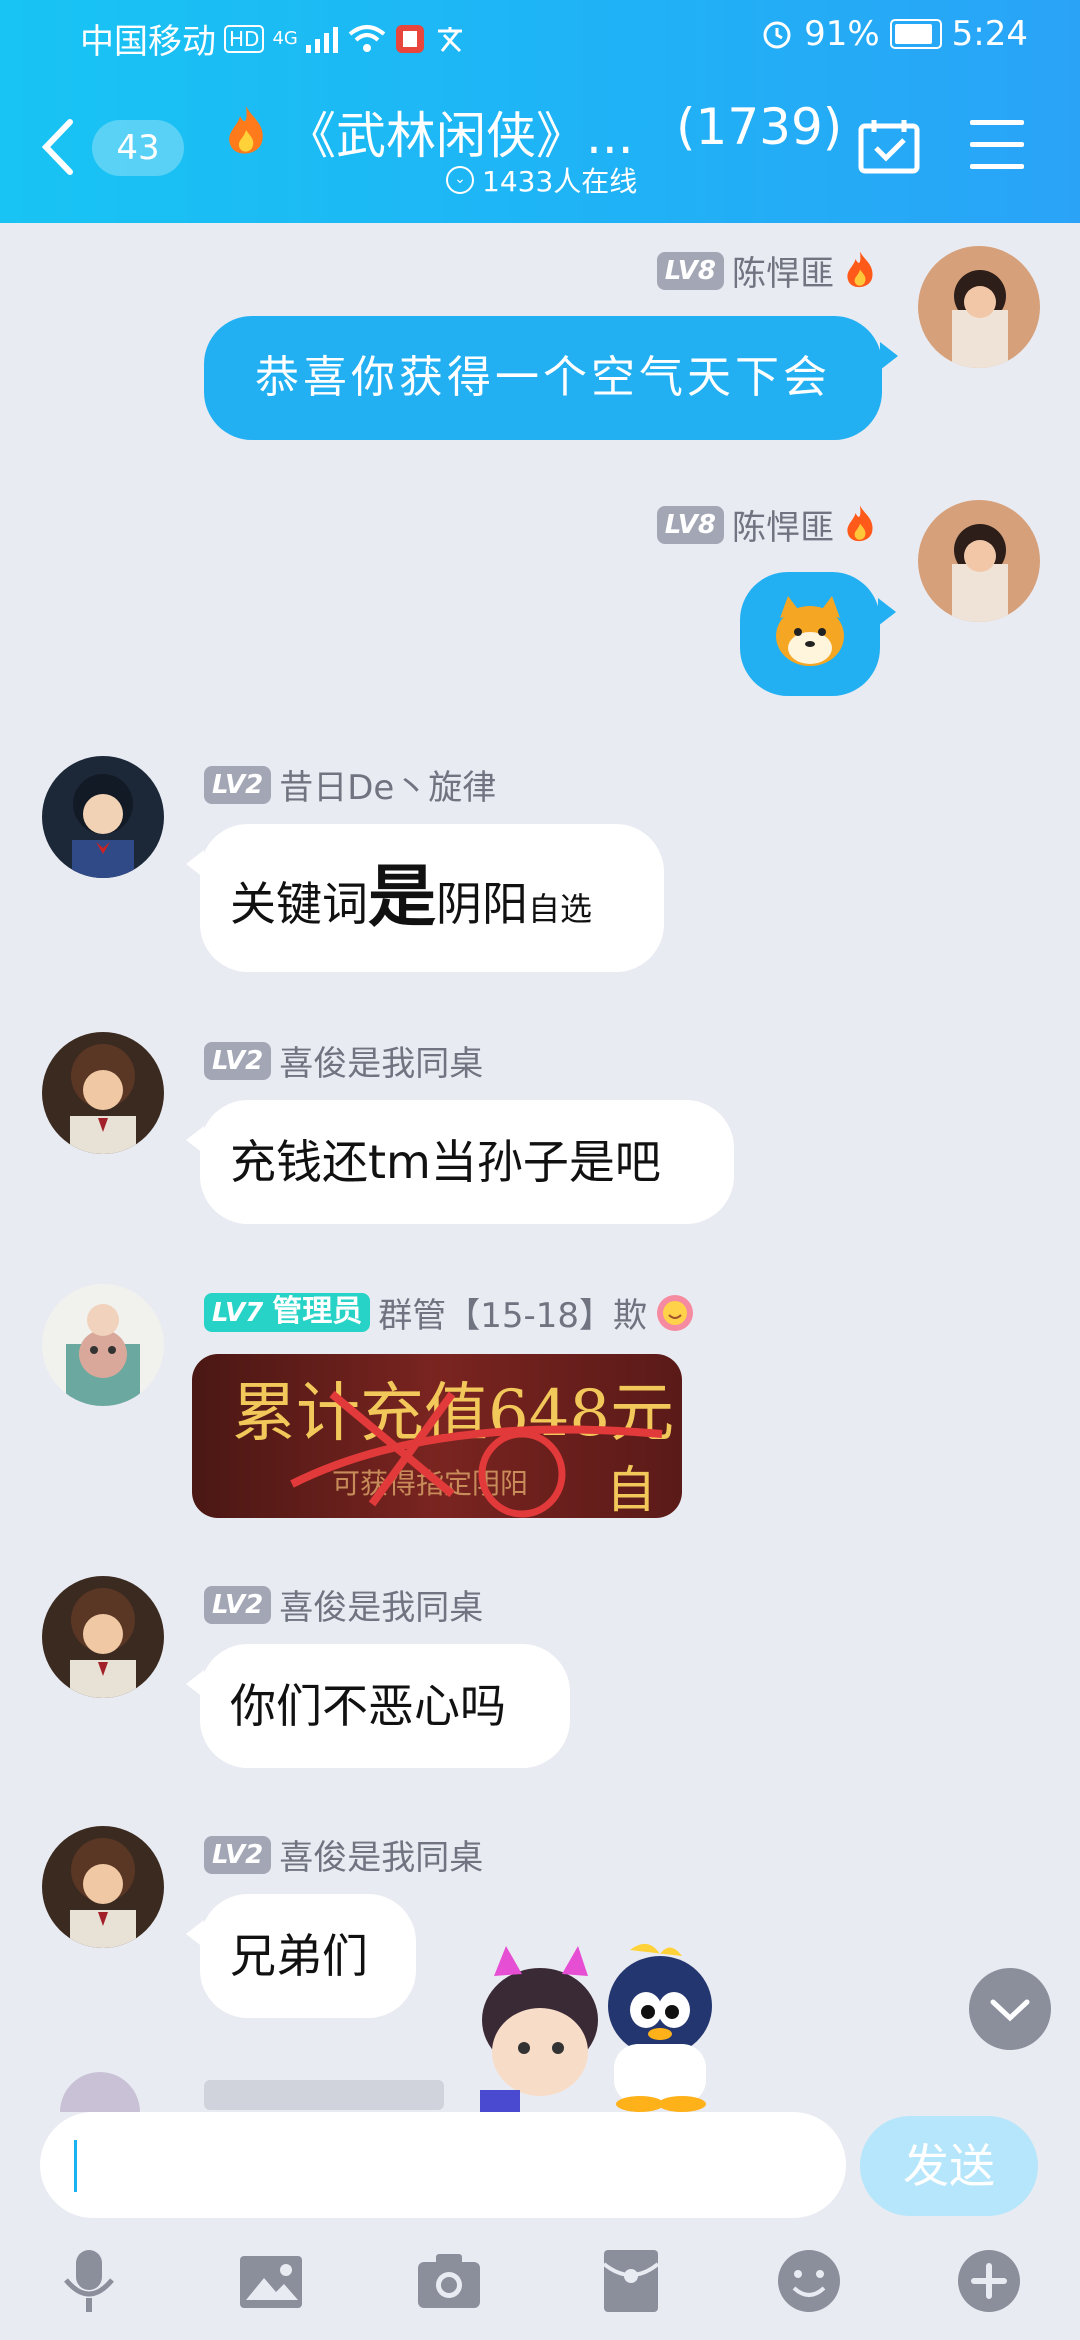  I want to click on carrier-label: 中国移动, so click(148, 42).